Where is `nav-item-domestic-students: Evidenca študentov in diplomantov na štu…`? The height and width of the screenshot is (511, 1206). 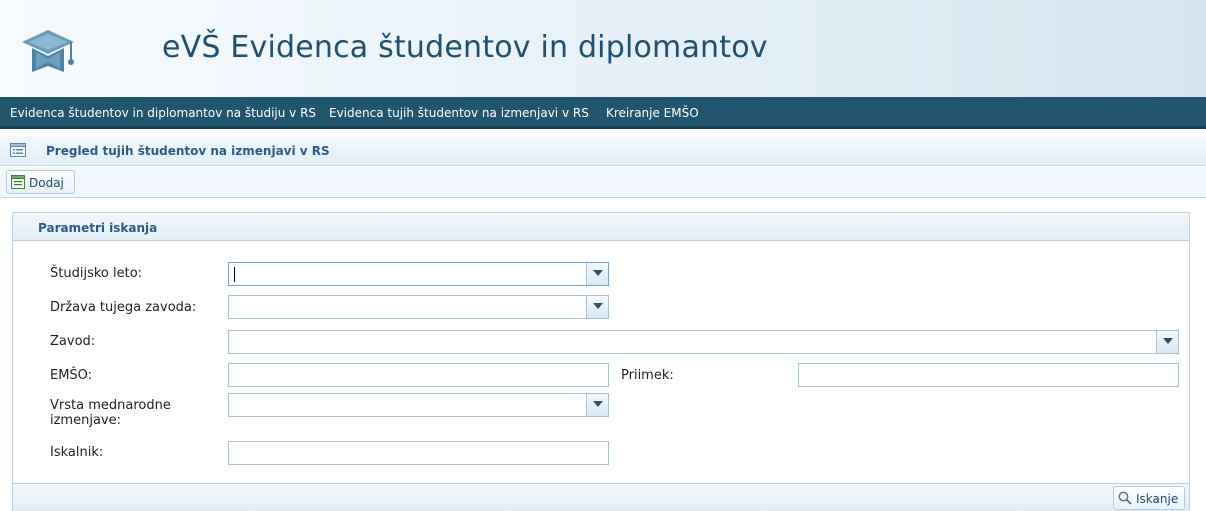 nav-item-domestic-students: Evidenca študentov in diplomantov na štu… is located at coordinates (163, 113).